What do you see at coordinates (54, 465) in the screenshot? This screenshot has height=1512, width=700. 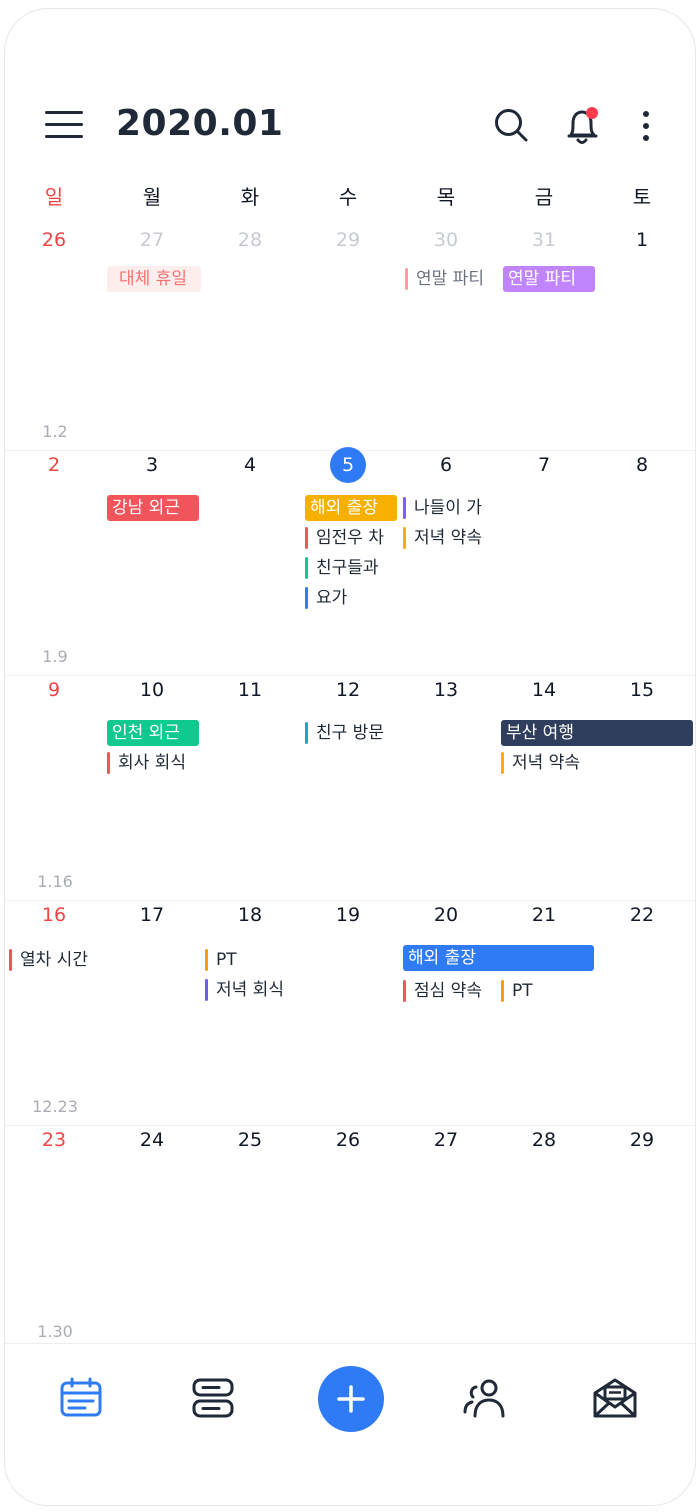 I see `day-cell: 2` at bounding box center [54, 465].